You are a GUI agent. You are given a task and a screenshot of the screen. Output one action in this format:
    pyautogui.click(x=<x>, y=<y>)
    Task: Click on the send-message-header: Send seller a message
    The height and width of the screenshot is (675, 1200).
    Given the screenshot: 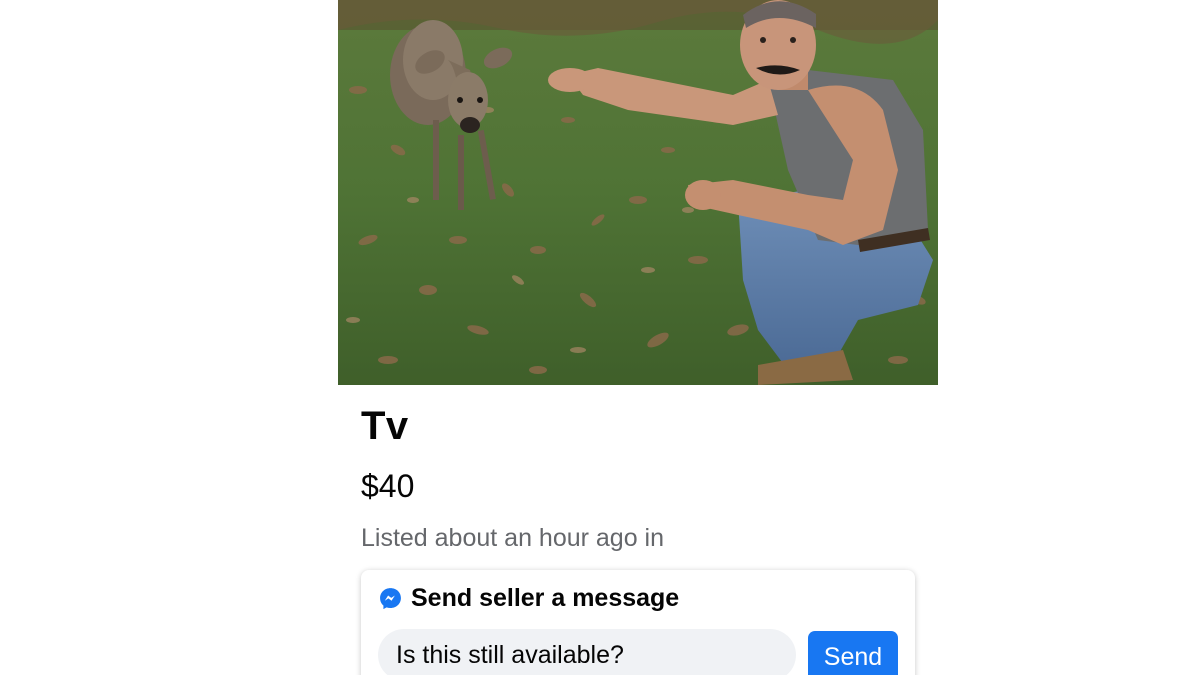 What is the action you would take?
    pyautogui.click(x=528, y=598)
    